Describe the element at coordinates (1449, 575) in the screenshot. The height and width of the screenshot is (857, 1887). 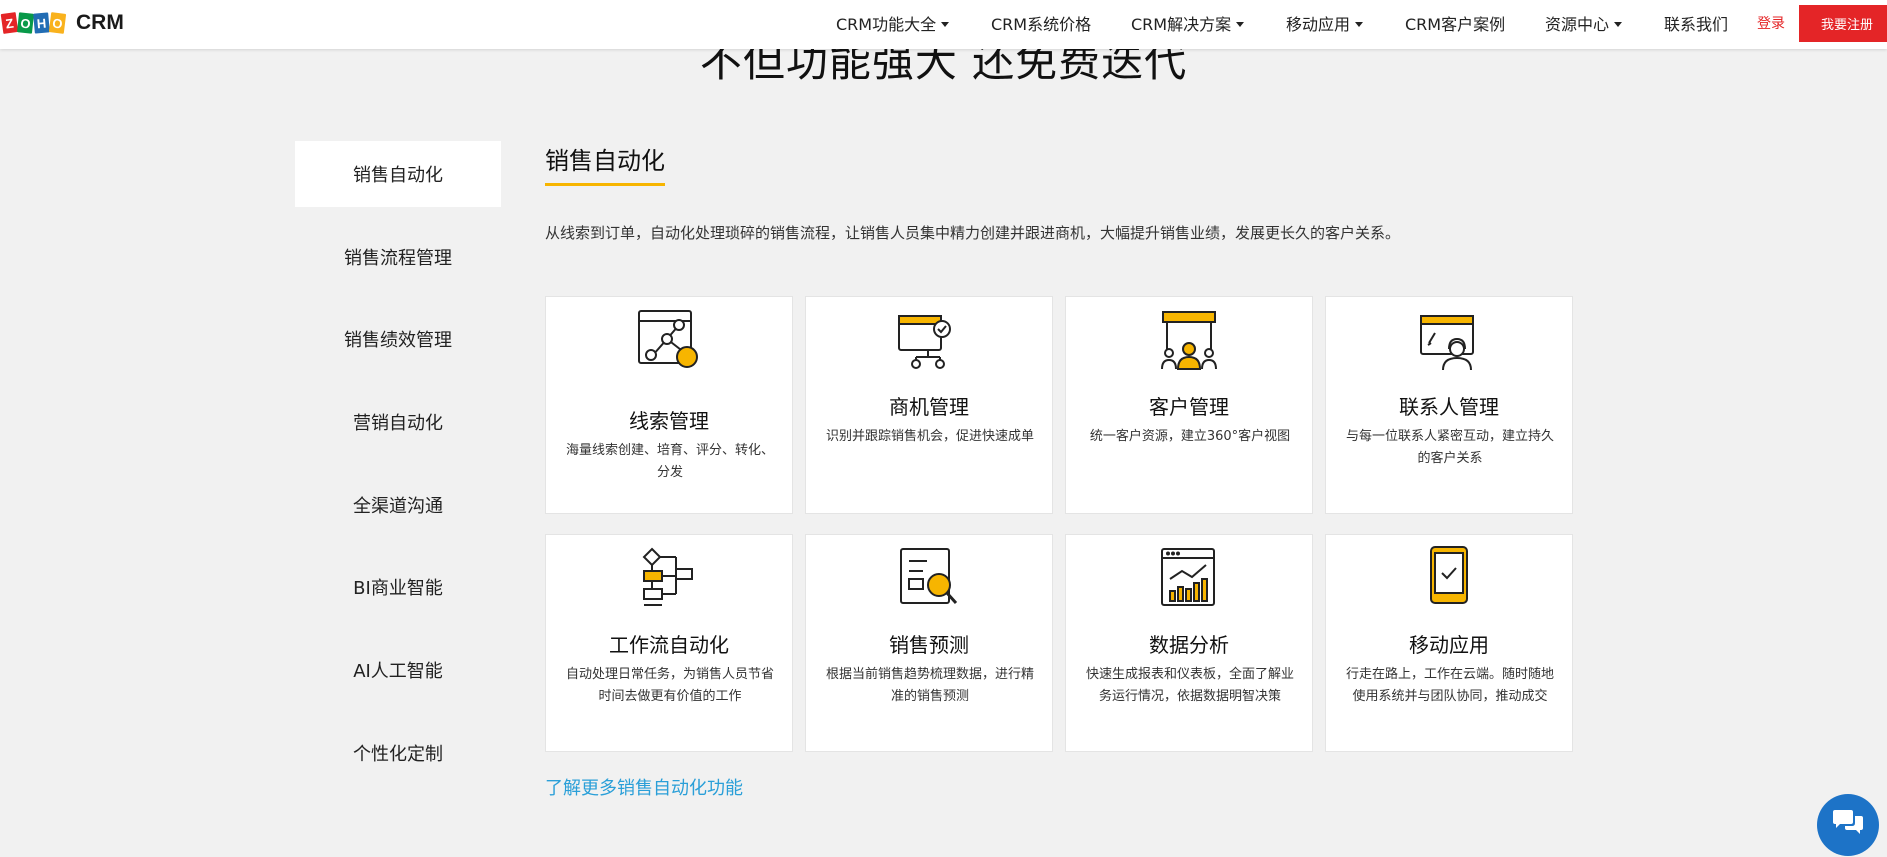
I see `mobile-icon` at that location.